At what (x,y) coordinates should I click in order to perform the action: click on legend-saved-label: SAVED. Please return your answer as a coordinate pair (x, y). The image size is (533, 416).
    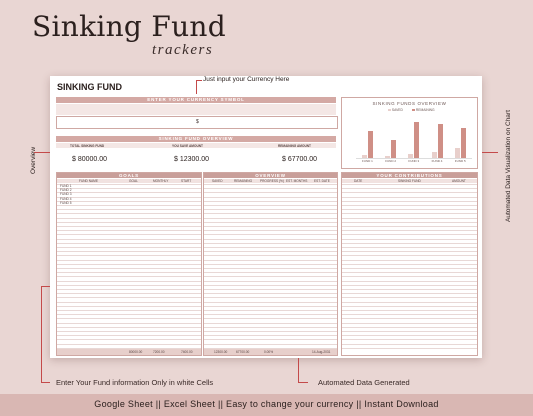
    Looking at the image, I should click on (397, 110).